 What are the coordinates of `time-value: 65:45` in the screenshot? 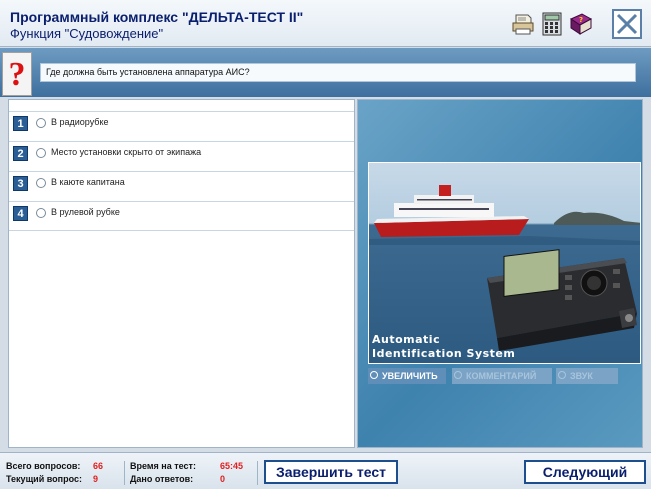 It's located at (232, 466).